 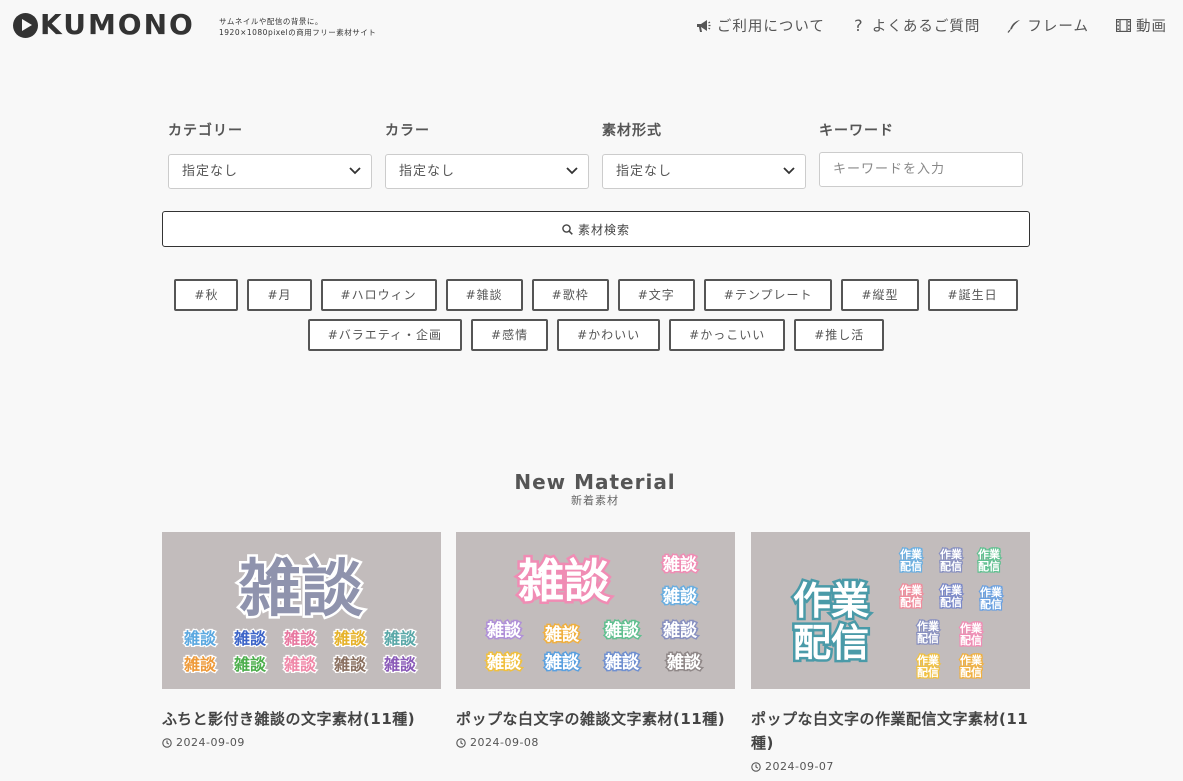 What do you see at coordinates (270, 171) in the screenshot?
I see `category-select: 指定なし` at bounding box center [270, 171].